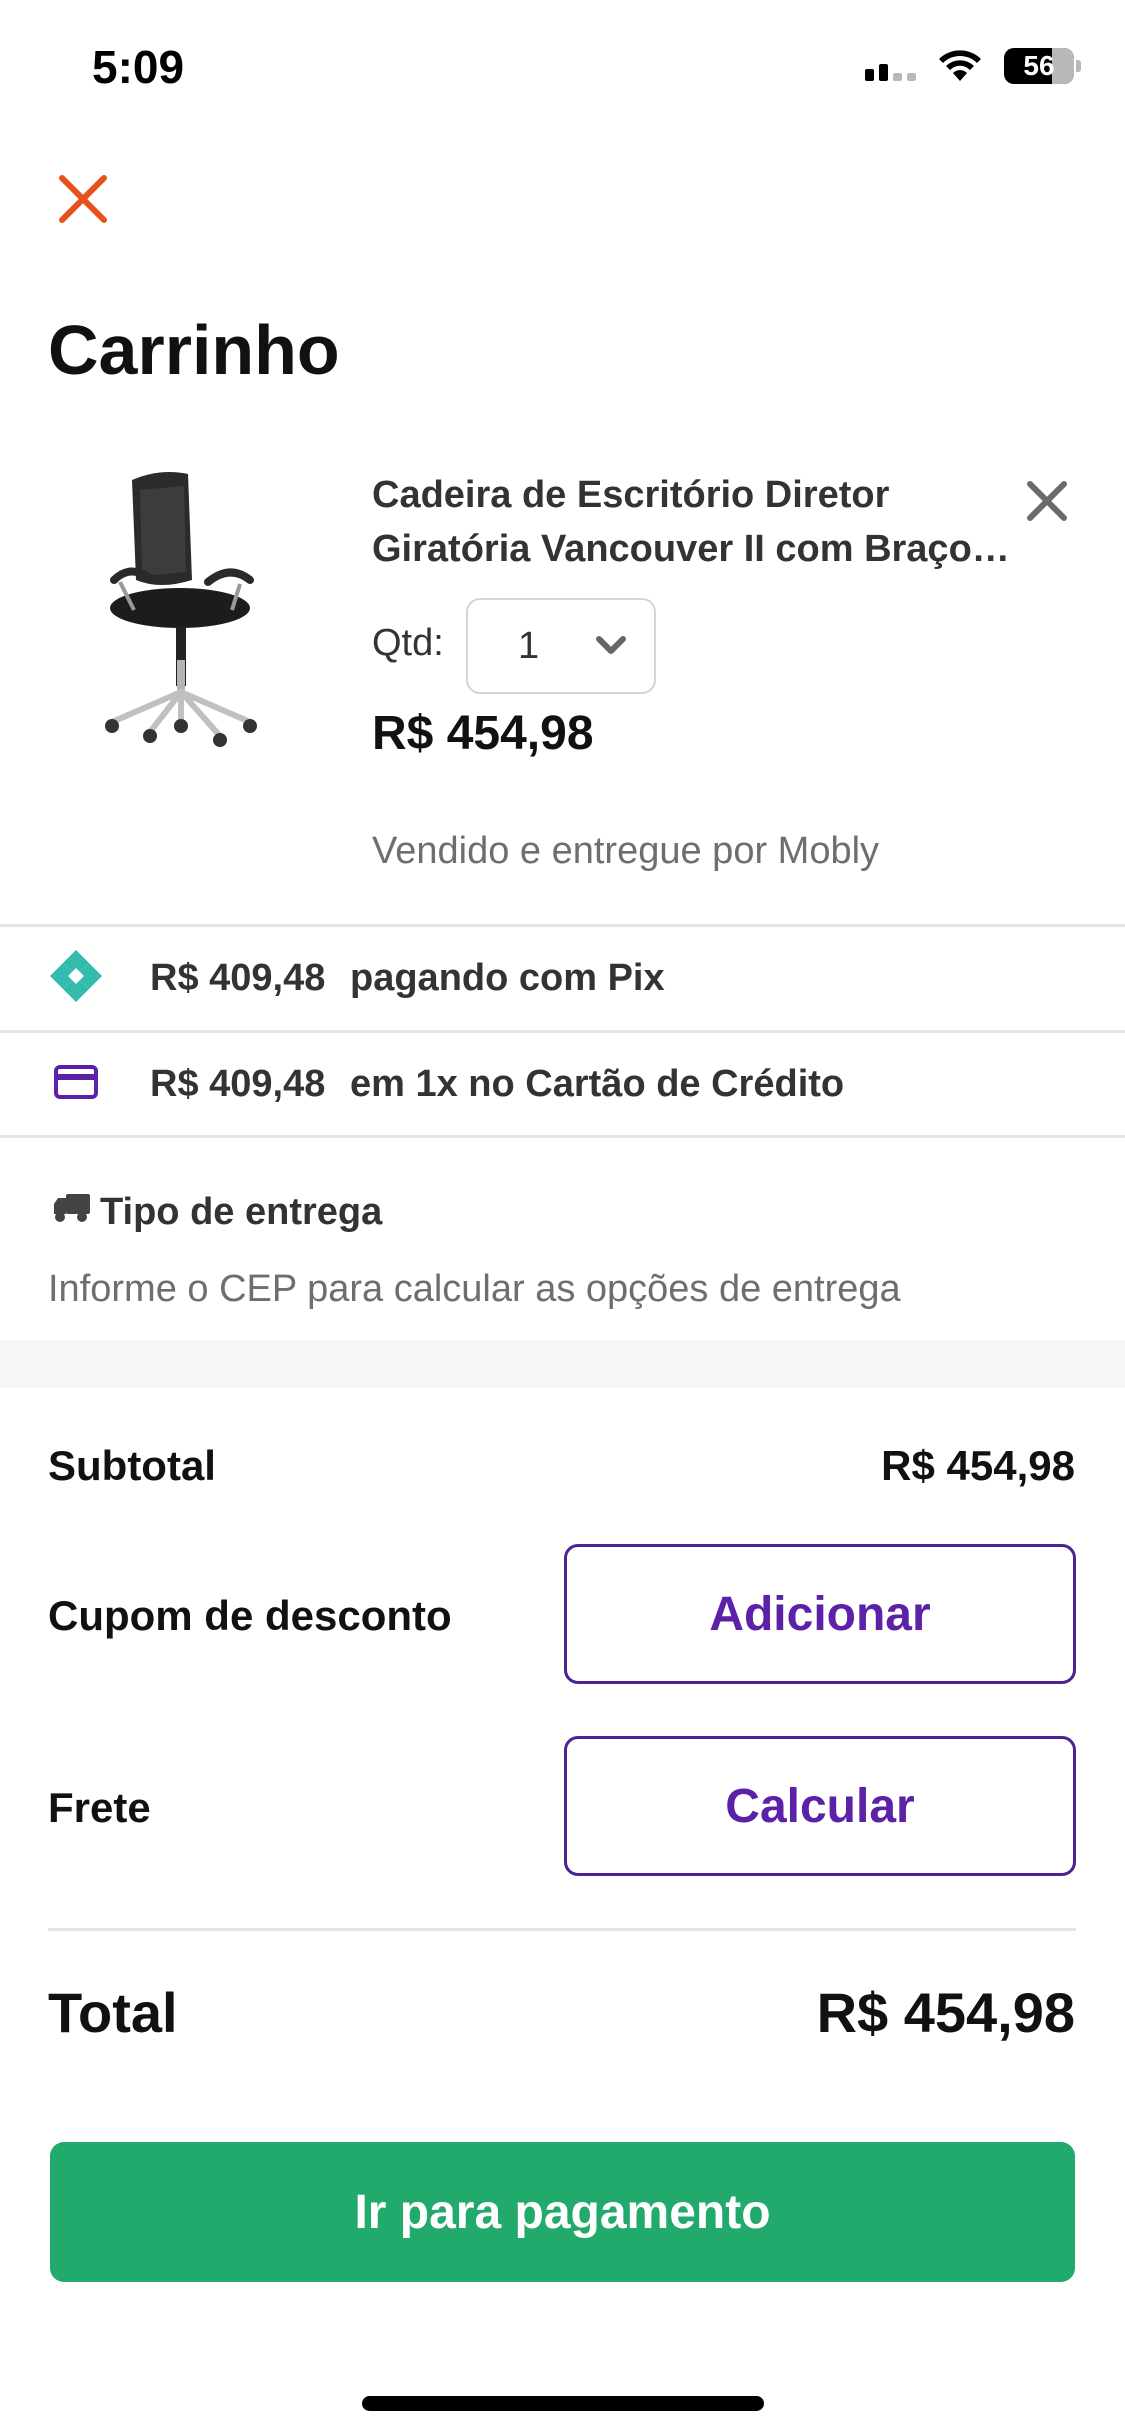  Describe the element at coordinates (238, 977) in the screenshot. I see `pix-amount: R$ 409,48` at that location.